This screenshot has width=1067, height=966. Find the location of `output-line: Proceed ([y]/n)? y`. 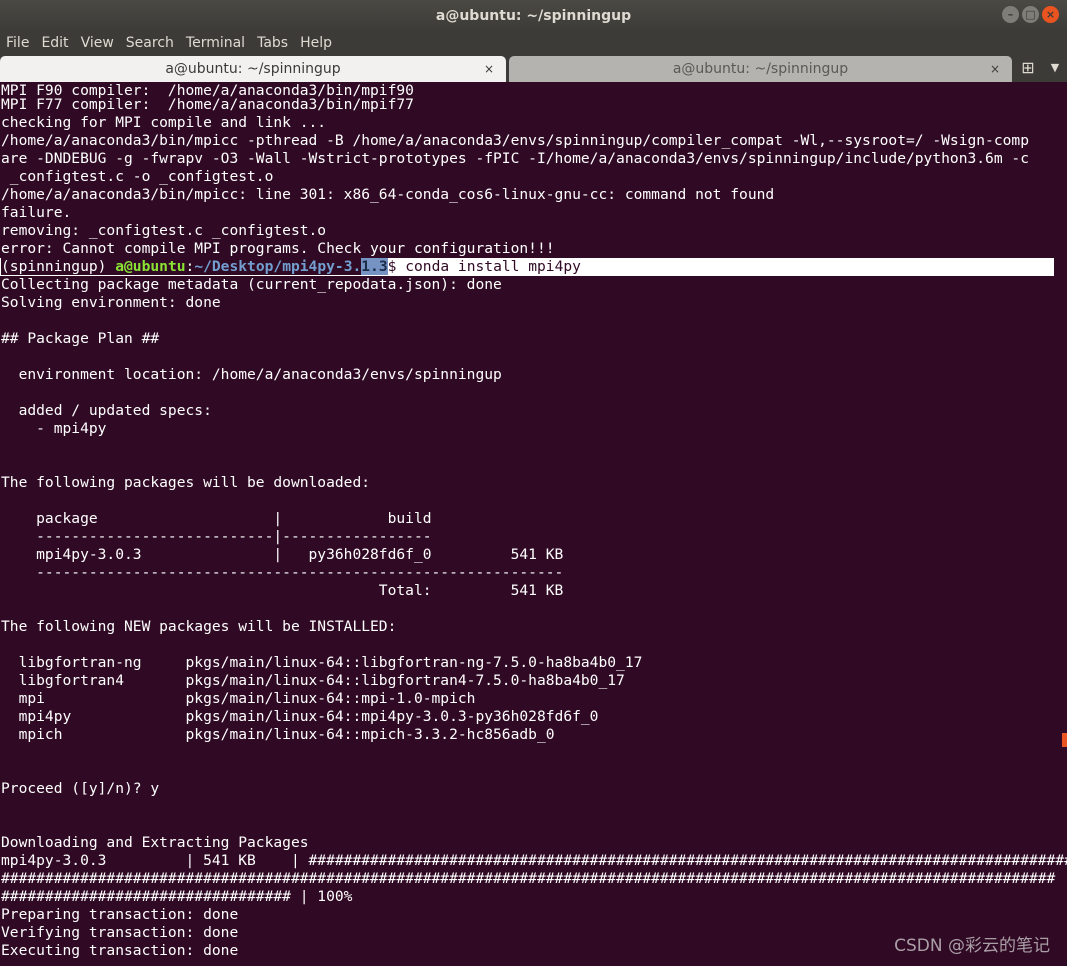

output-line: Proceed ([y]/n)? y is located at coordinates (80, 788).